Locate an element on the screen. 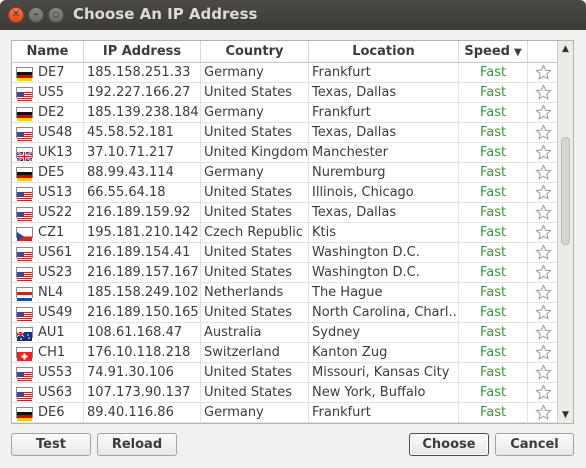 The width and height of the screenshot is (586, 468). minimize-icon: – is located at coordinates (36, 14).